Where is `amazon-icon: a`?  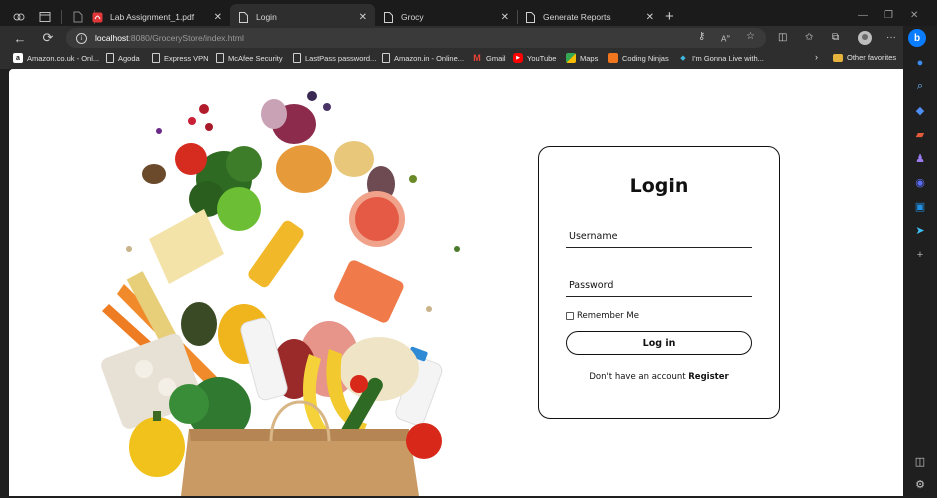 amazon-icon: a is located at coordinates (18, 58).